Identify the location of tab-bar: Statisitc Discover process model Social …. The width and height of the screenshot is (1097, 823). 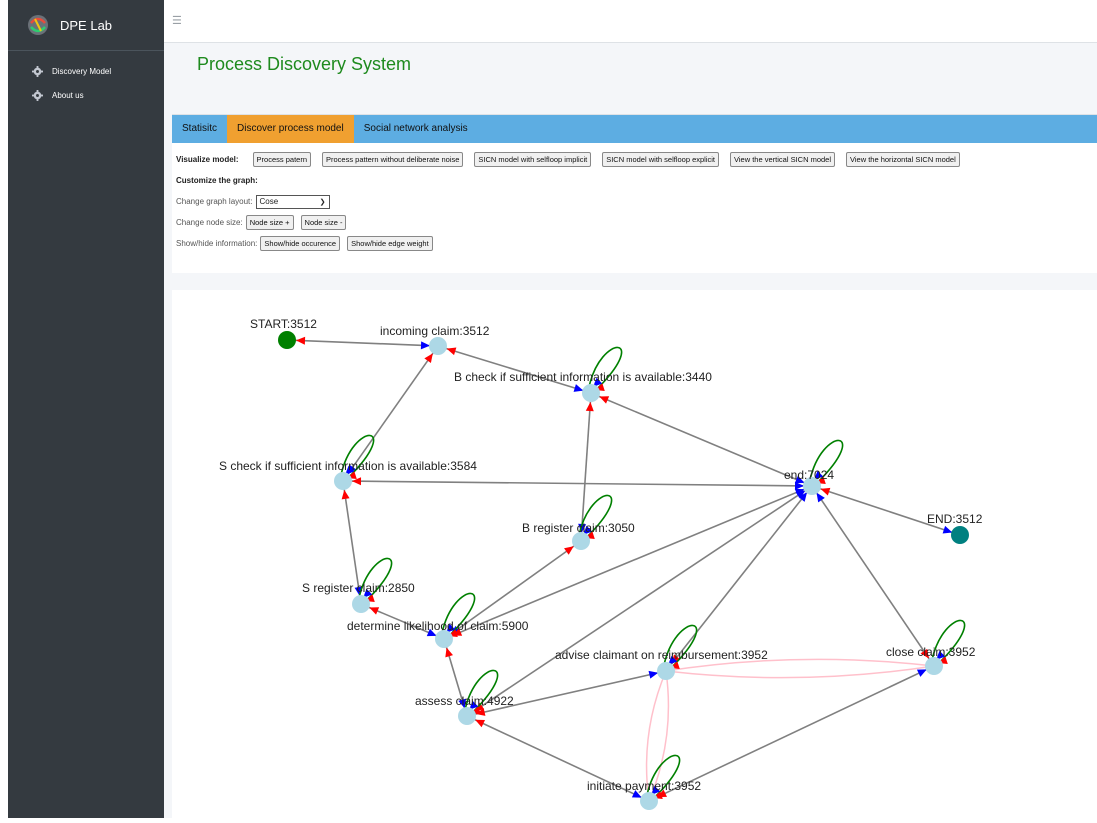
(634, 129).